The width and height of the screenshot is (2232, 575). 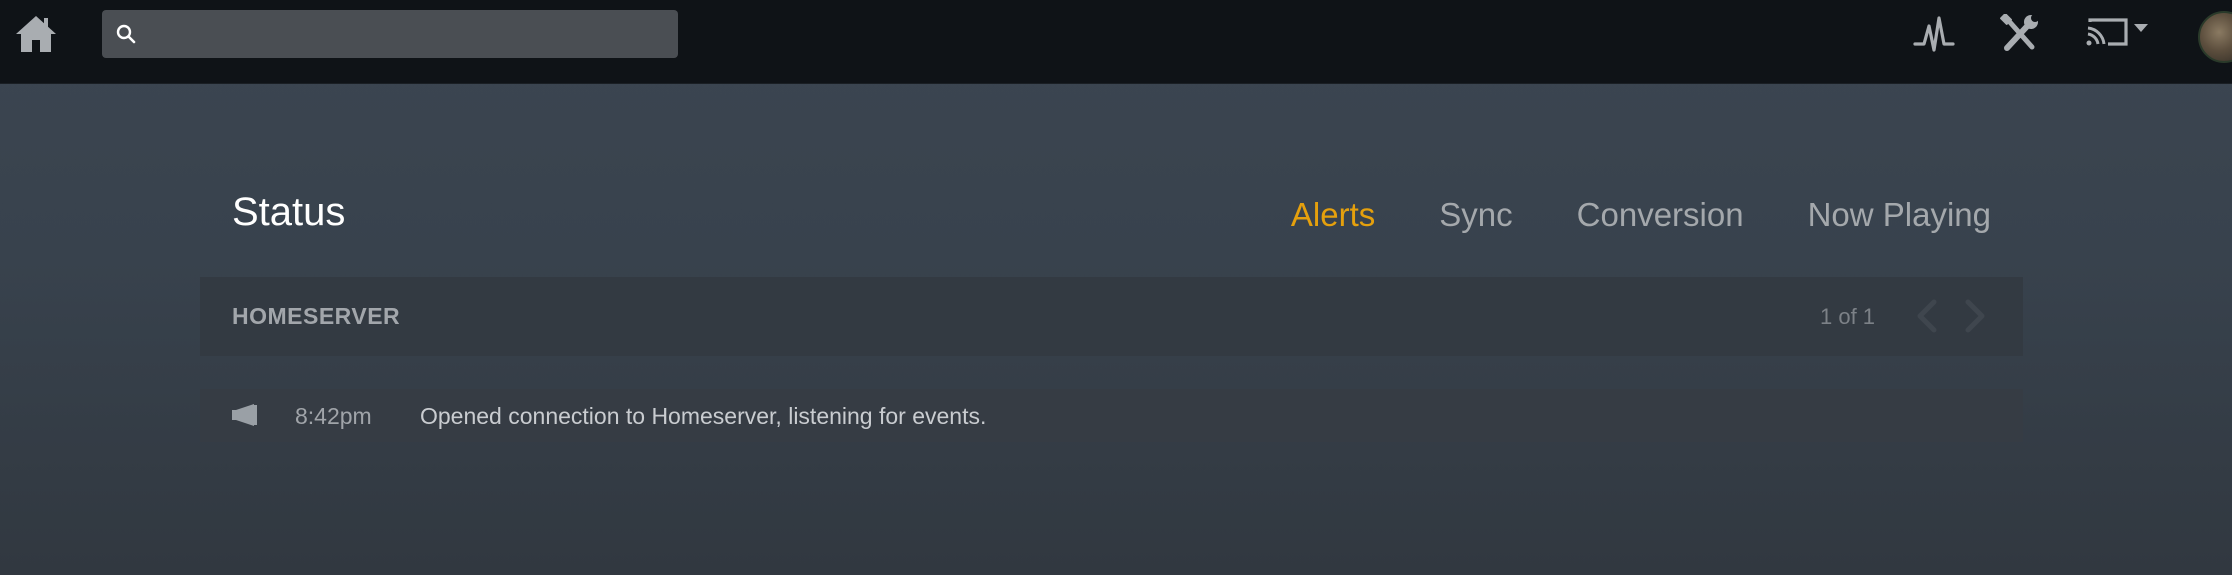 I want to click on tab-conversion: Conversion, so click(x=1660, y=215).